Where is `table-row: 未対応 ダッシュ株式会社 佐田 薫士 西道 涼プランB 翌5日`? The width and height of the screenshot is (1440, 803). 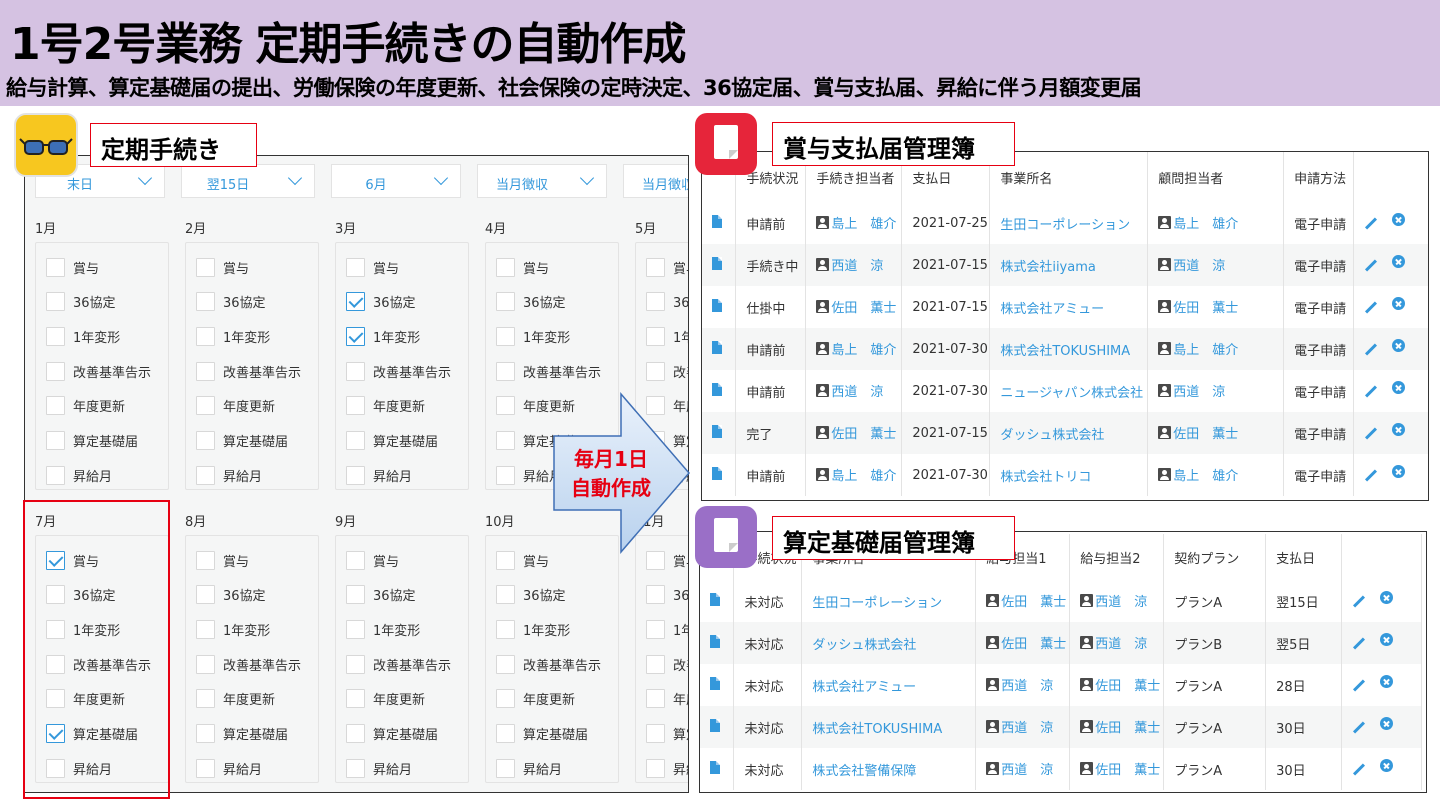 table-row: 未対応 ダッシュ株式会社 佐田 薫士 西道 涼プランB 翌5日 is located at coordinates (1061, 643).